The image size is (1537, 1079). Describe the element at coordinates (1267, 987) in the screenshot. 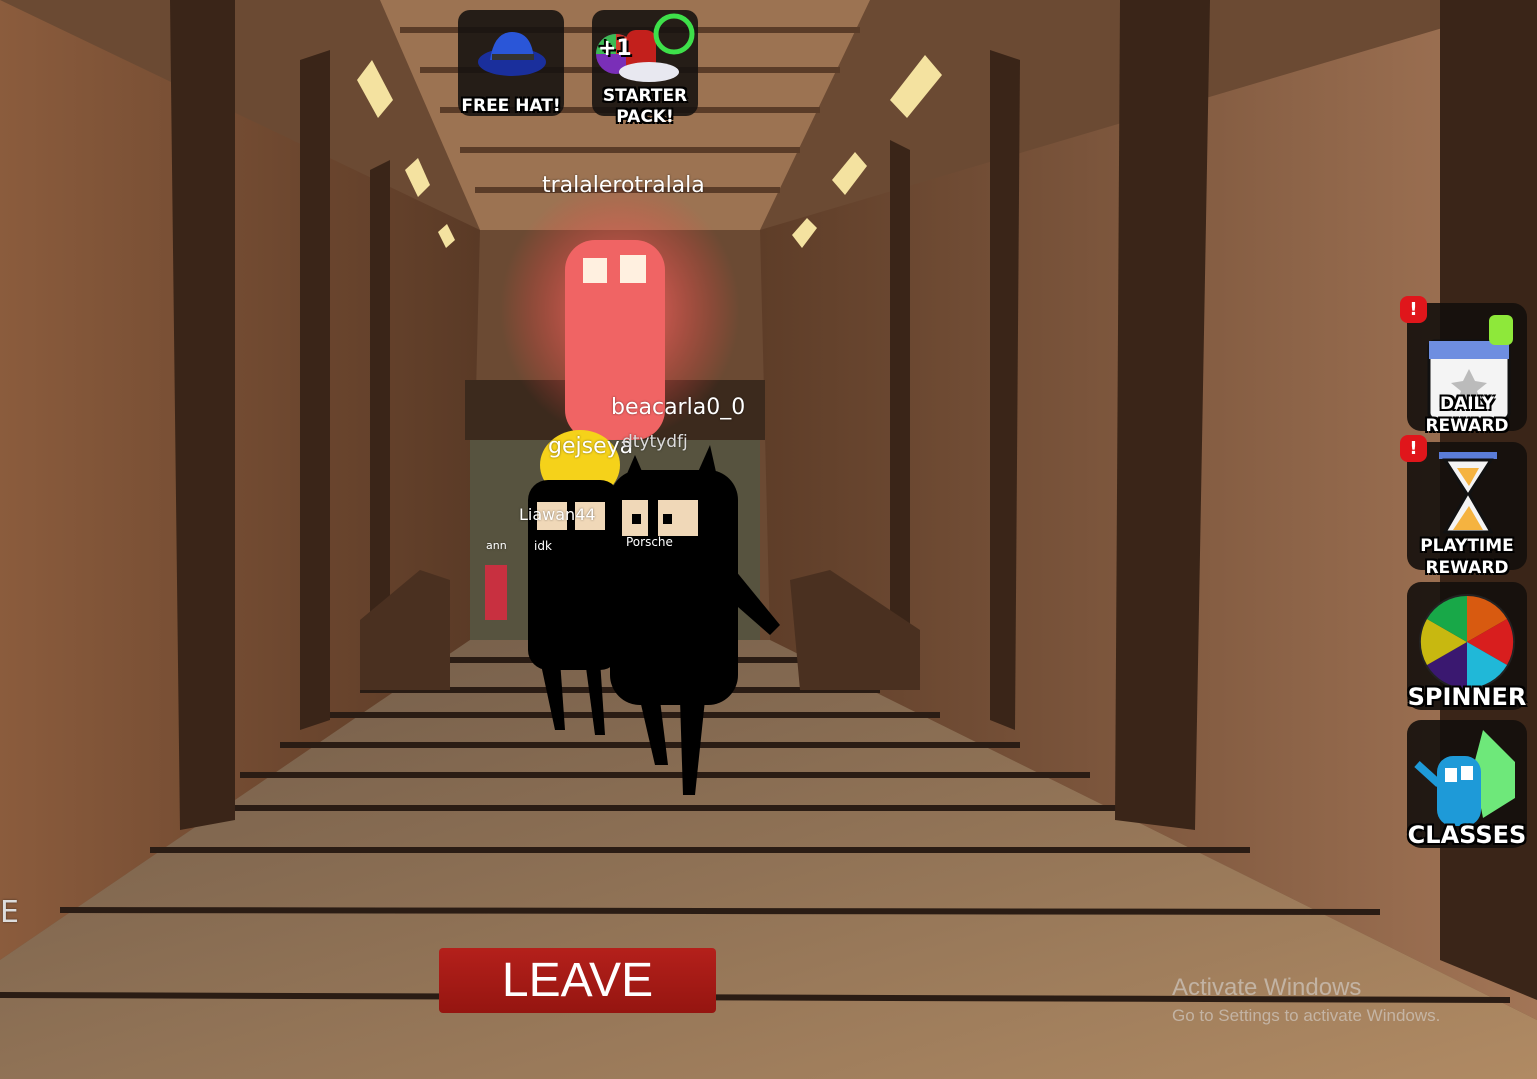

I see `watermark-title: Activate Windows` at that location.